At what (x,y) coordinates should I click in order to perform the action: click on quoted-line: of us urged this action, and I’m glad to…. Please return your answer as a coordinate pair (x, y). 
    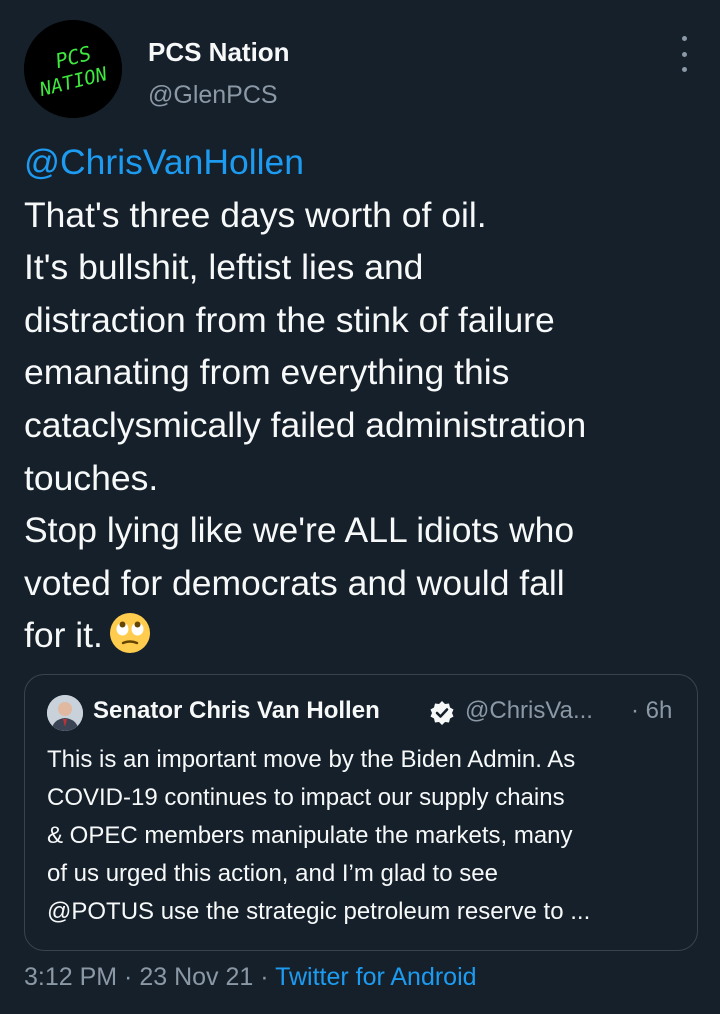
    Looking at the image, I should click on (272, 873).